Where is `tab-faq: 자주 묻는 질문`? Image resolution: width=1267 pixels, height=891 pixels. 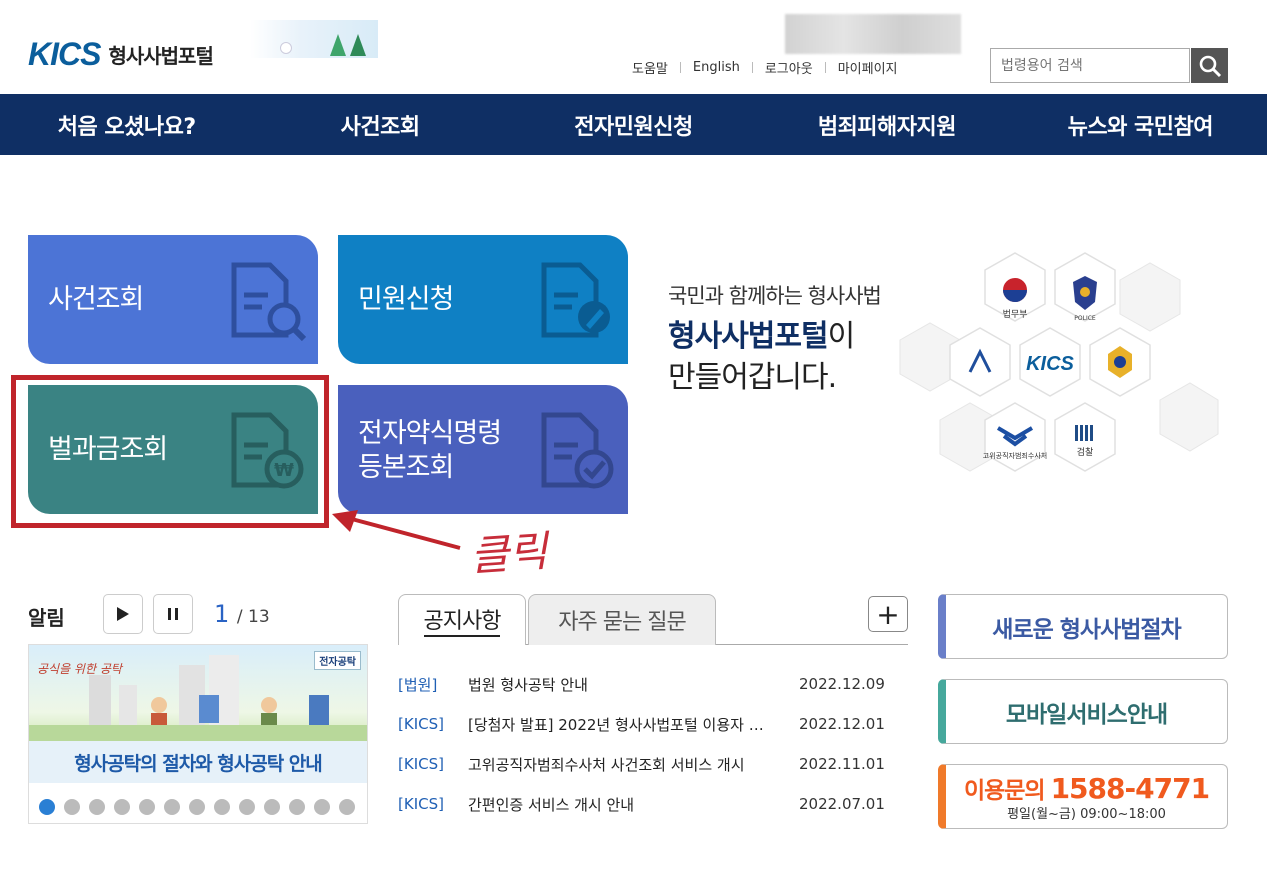
tab-faq: 자주 묻는 질문 is located at coordinates (622, 619).